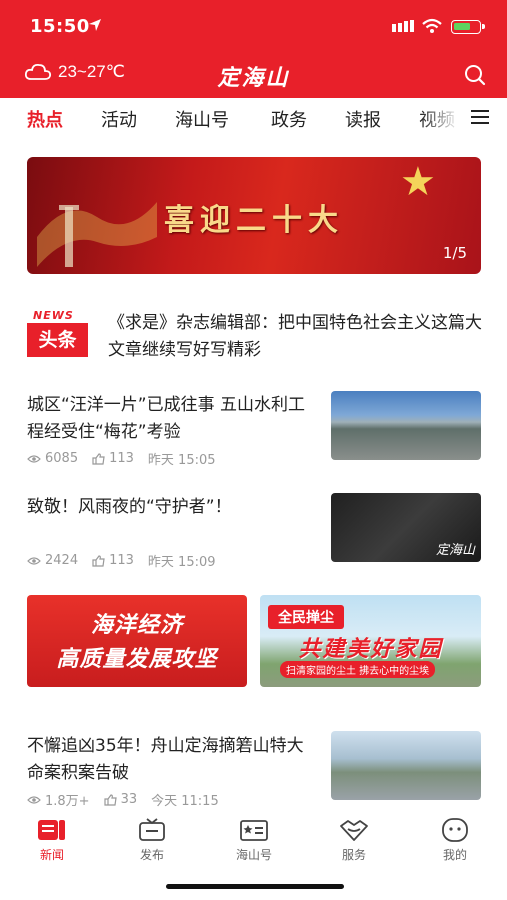  I want to click on bottom-nav-mine: 我的, so click(455, 840).